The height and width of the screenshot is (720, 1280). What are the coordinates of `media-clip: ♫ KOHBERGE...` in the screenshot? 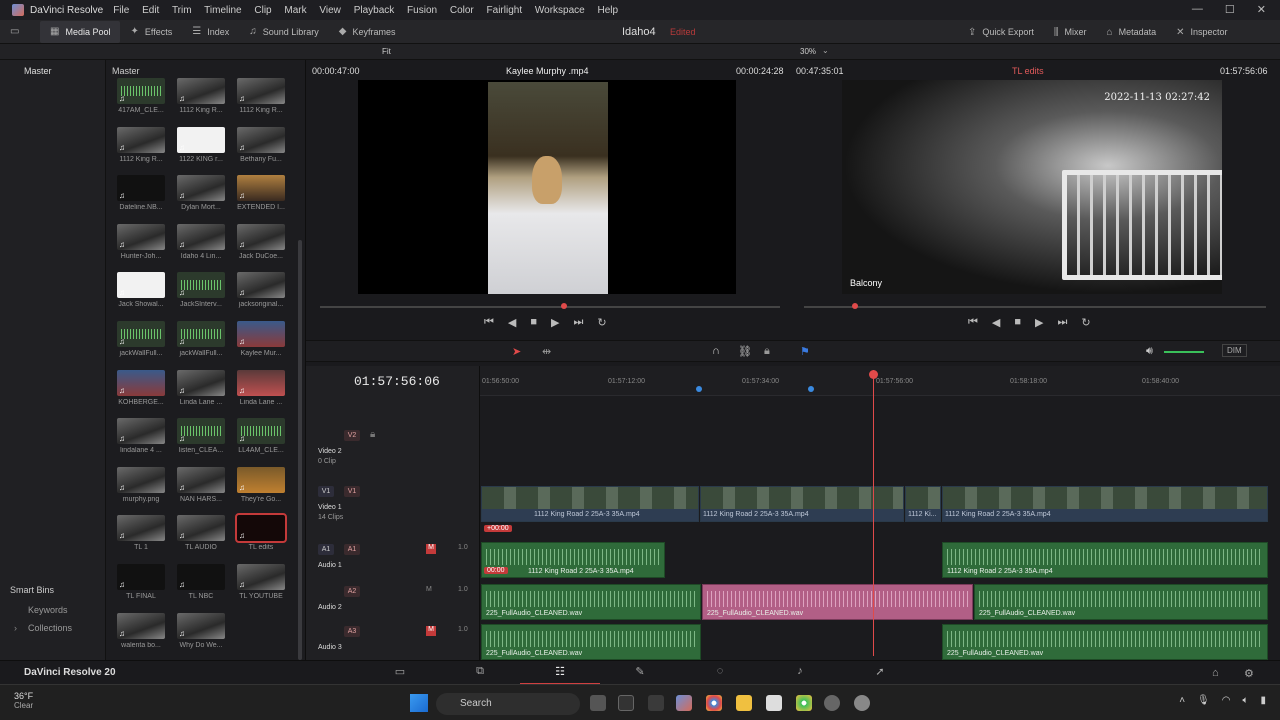 It's located at (141, 387).